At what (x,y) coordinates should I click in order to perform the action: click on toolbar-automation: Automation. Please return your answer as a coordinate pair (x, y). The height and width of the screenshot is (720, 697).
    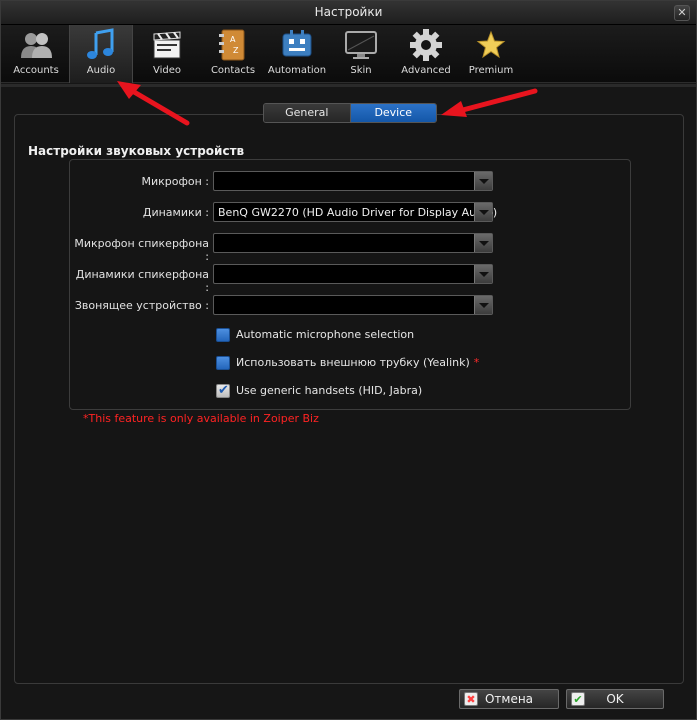
    Looking at the image, I should click on (297, 54).